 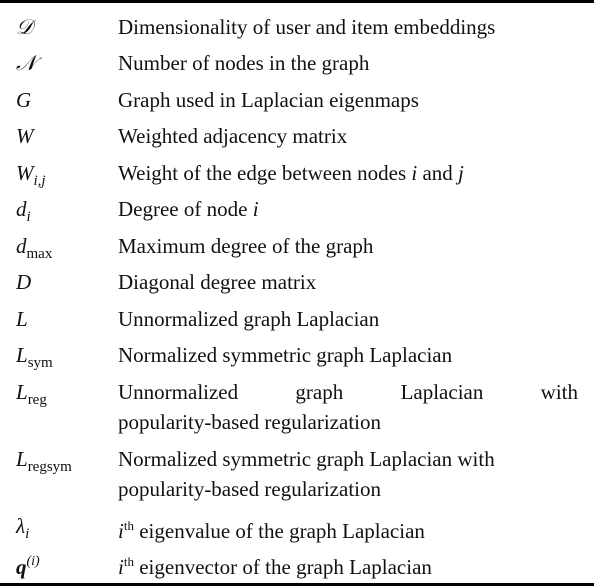 What do you see at coordinates (285, 355) in the screenshot?
I see `description: Normalized symmetric graph Laplacian` at bounding box center [285, 355].